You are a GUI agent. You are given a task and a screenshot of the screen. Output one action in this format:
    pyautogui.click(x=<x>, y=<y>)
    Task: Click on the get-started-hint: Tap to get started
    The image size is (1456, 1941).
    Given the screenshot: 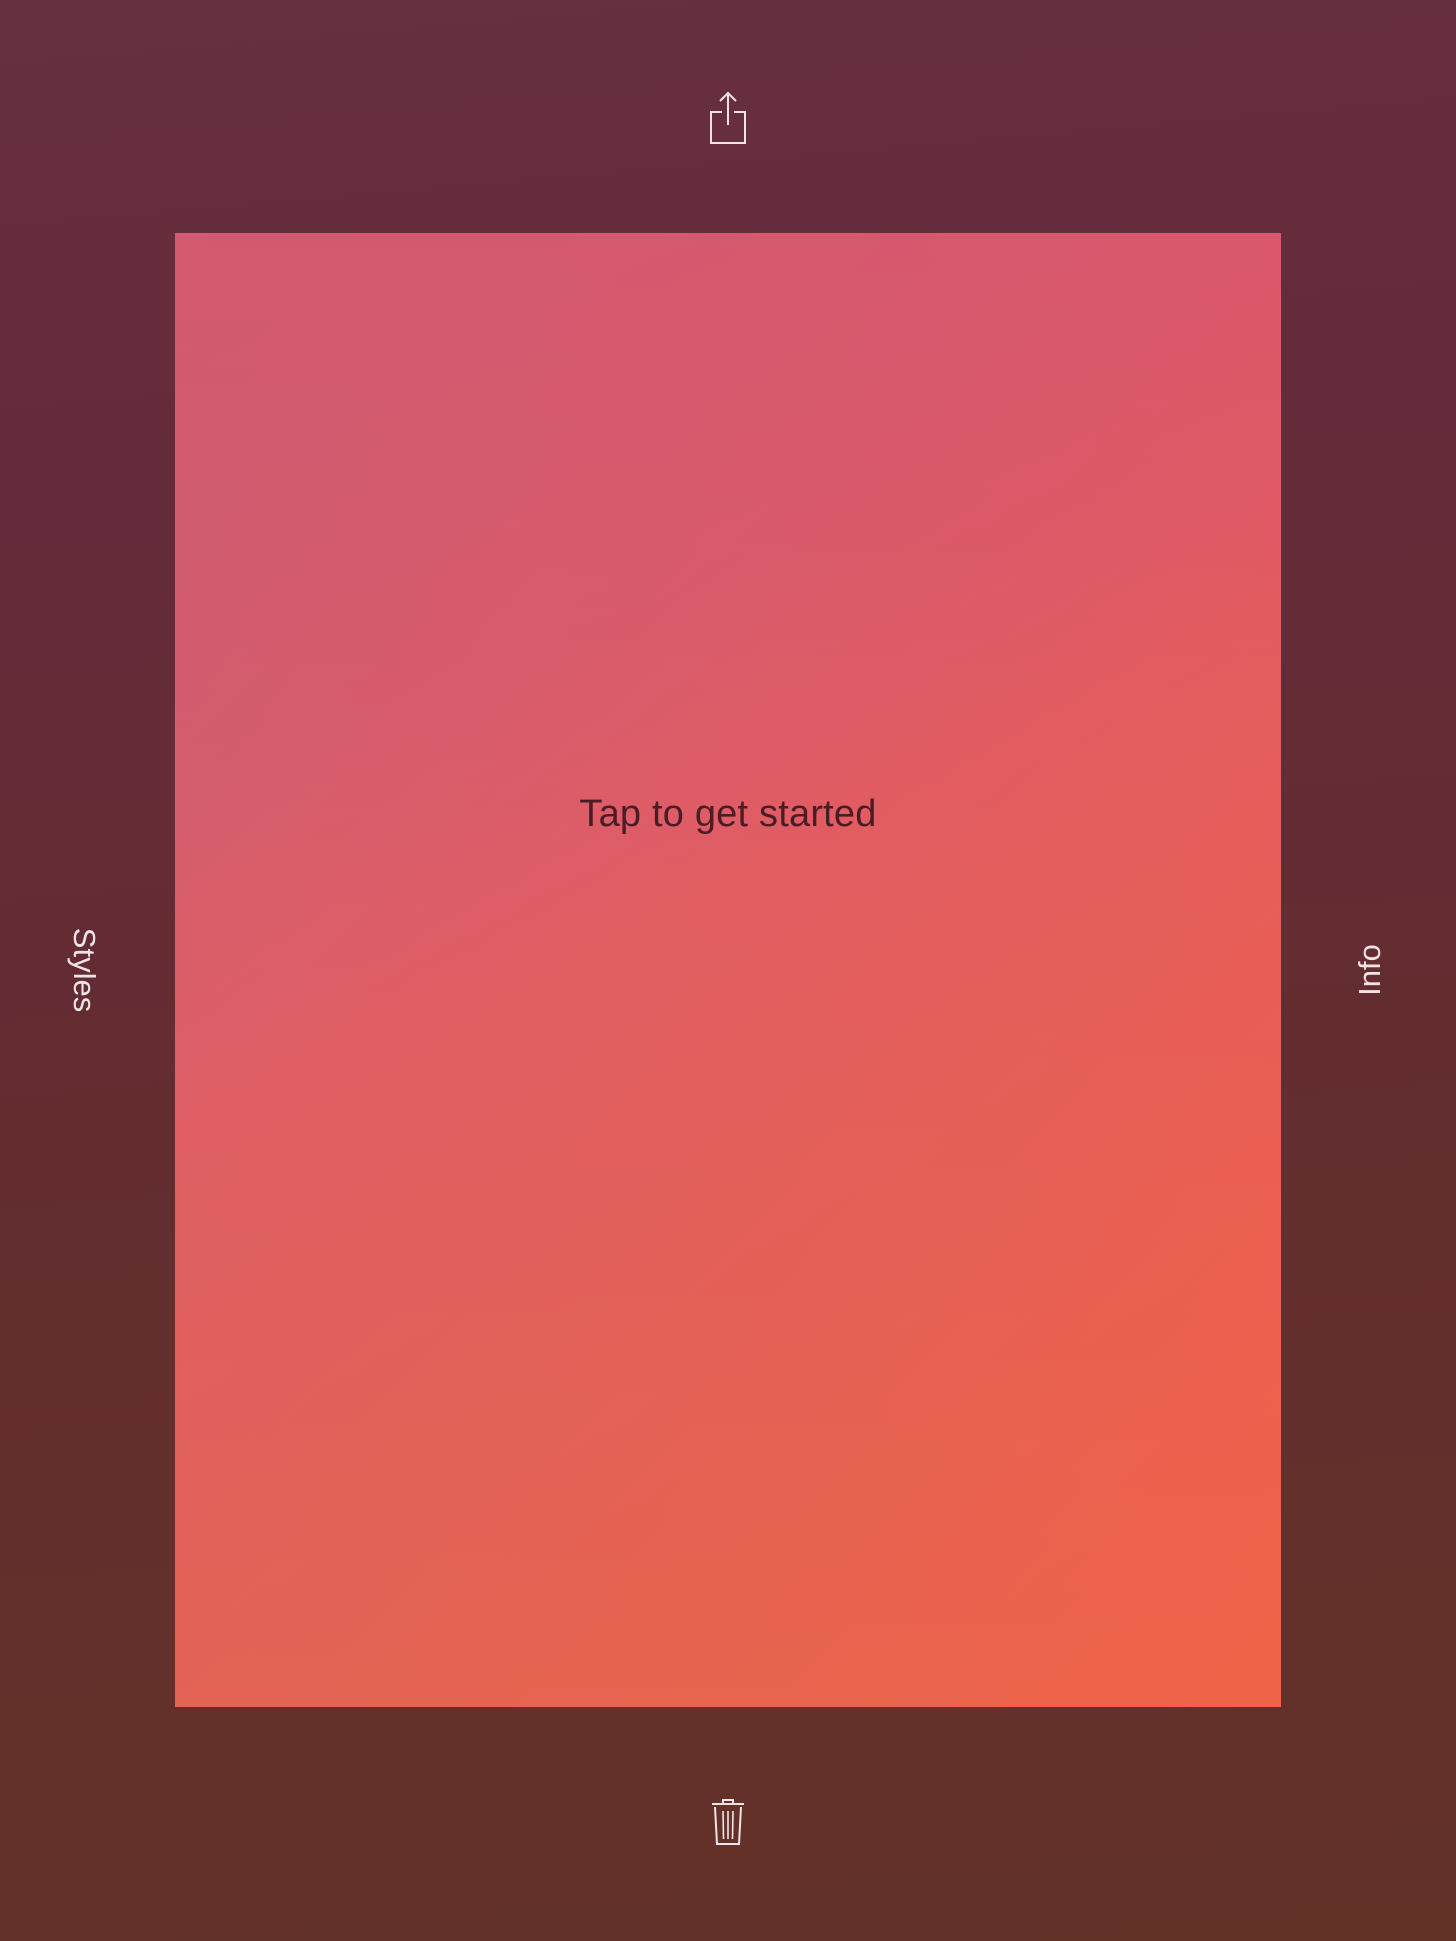 What is the action you would take?
    pyautogui.click(x=728, y=814)
    